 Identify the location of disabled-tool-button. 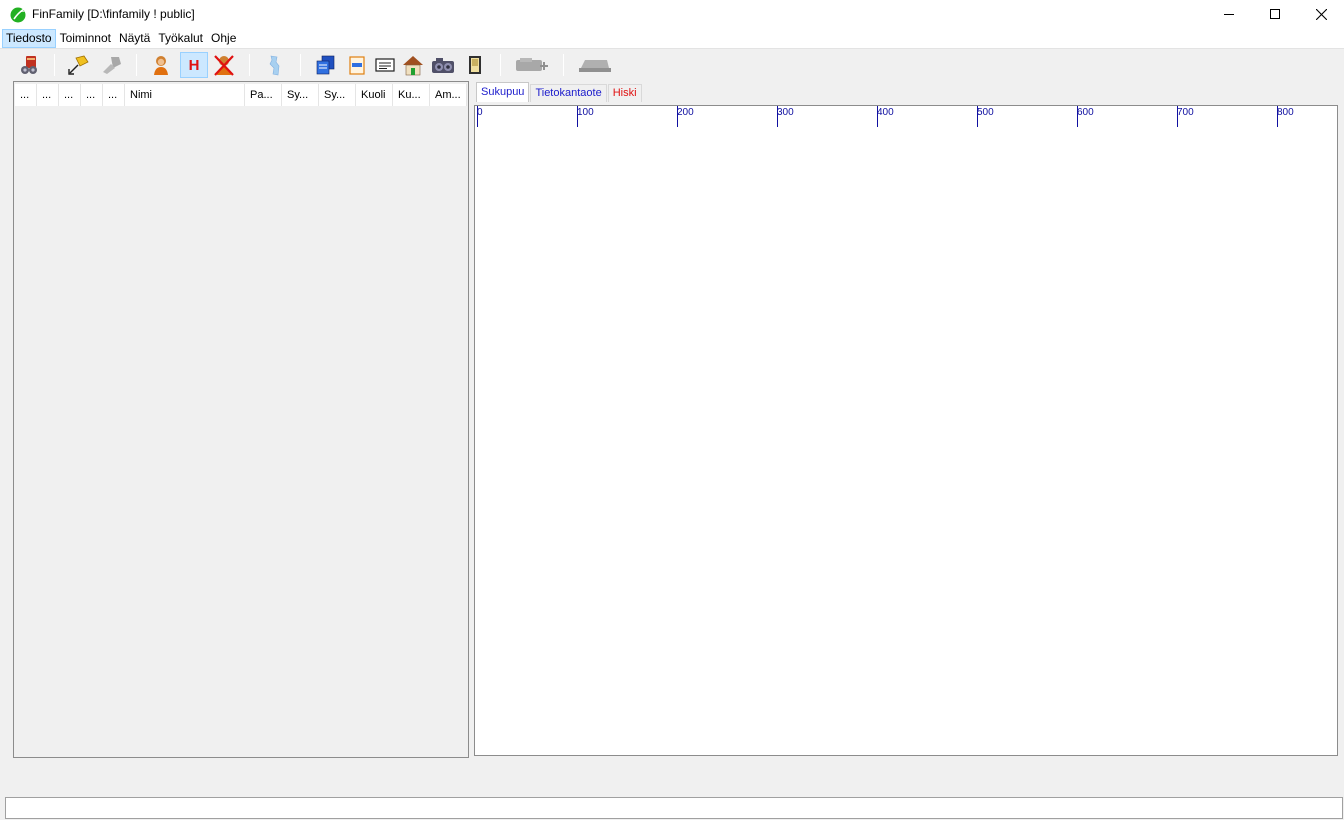
(111, 65).